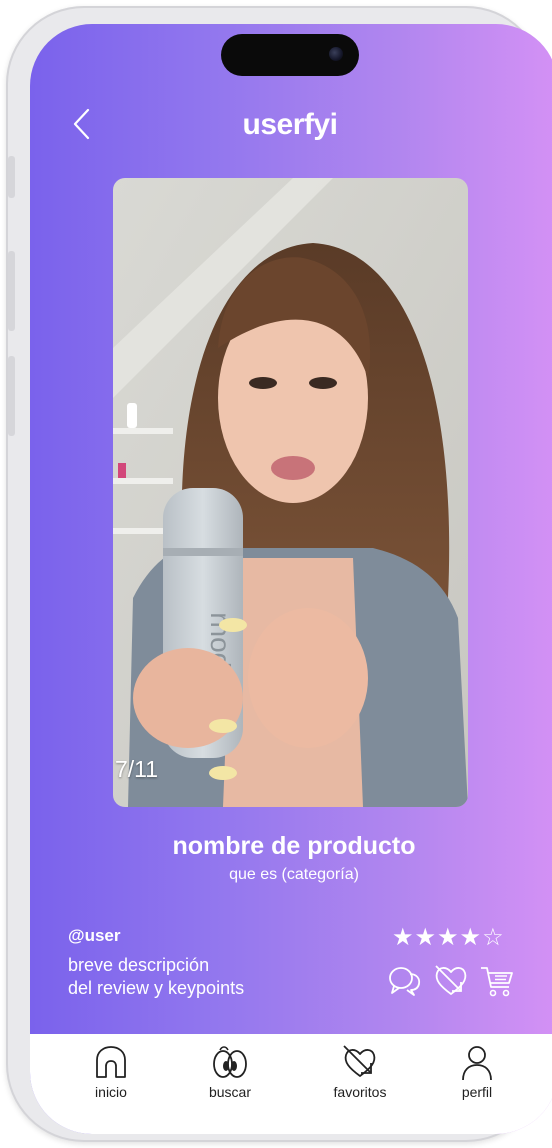 This screenshot has width=552, height=1148. Describe the element at coordinates (230, 1062) in the screenshot. I see `eyes-icon` at that location.